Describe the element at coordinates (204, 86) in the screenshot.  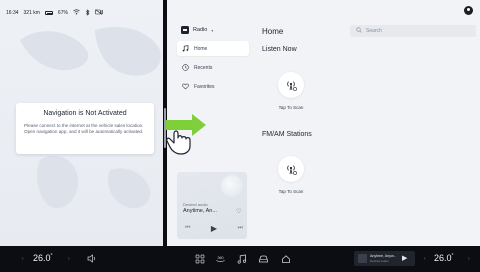
I see `sidebar-item-label: Favorites` at that location.